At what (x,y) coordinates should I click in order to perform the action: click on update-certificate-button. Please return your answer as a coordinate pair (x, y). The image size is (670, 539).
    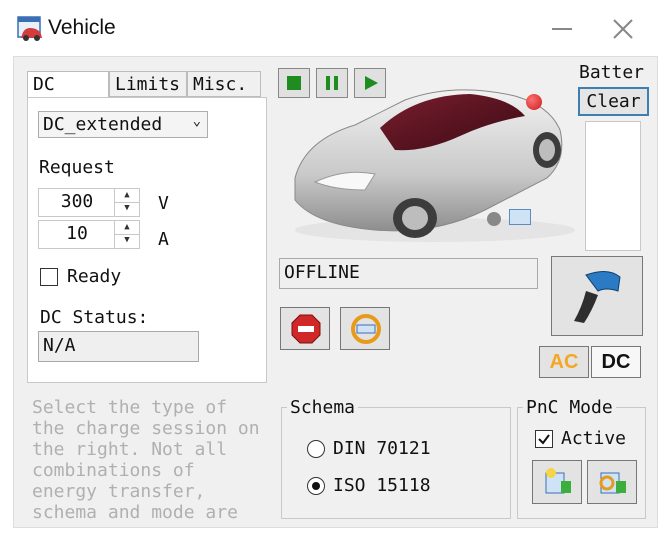
    Looking at the image, I should click on (612, 482).